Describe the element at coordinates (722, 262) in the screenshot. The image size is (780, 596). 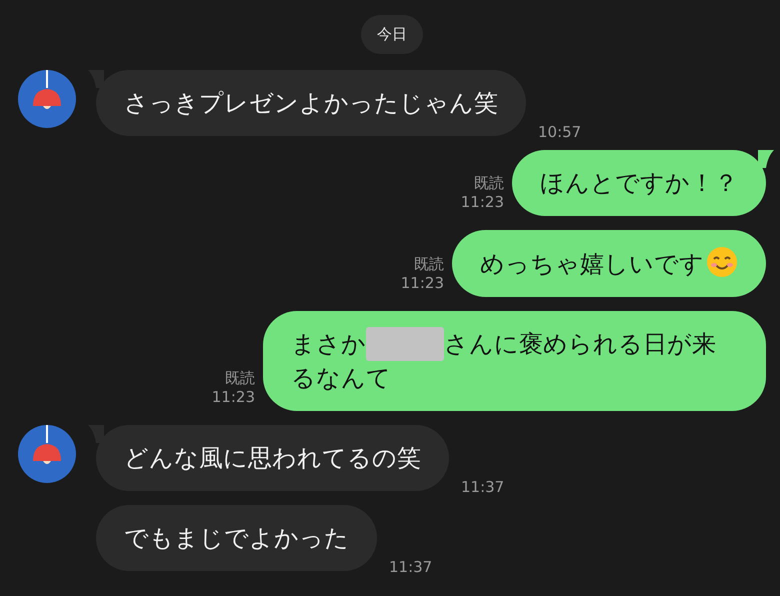
I see `smiling-face-icon` at that location.